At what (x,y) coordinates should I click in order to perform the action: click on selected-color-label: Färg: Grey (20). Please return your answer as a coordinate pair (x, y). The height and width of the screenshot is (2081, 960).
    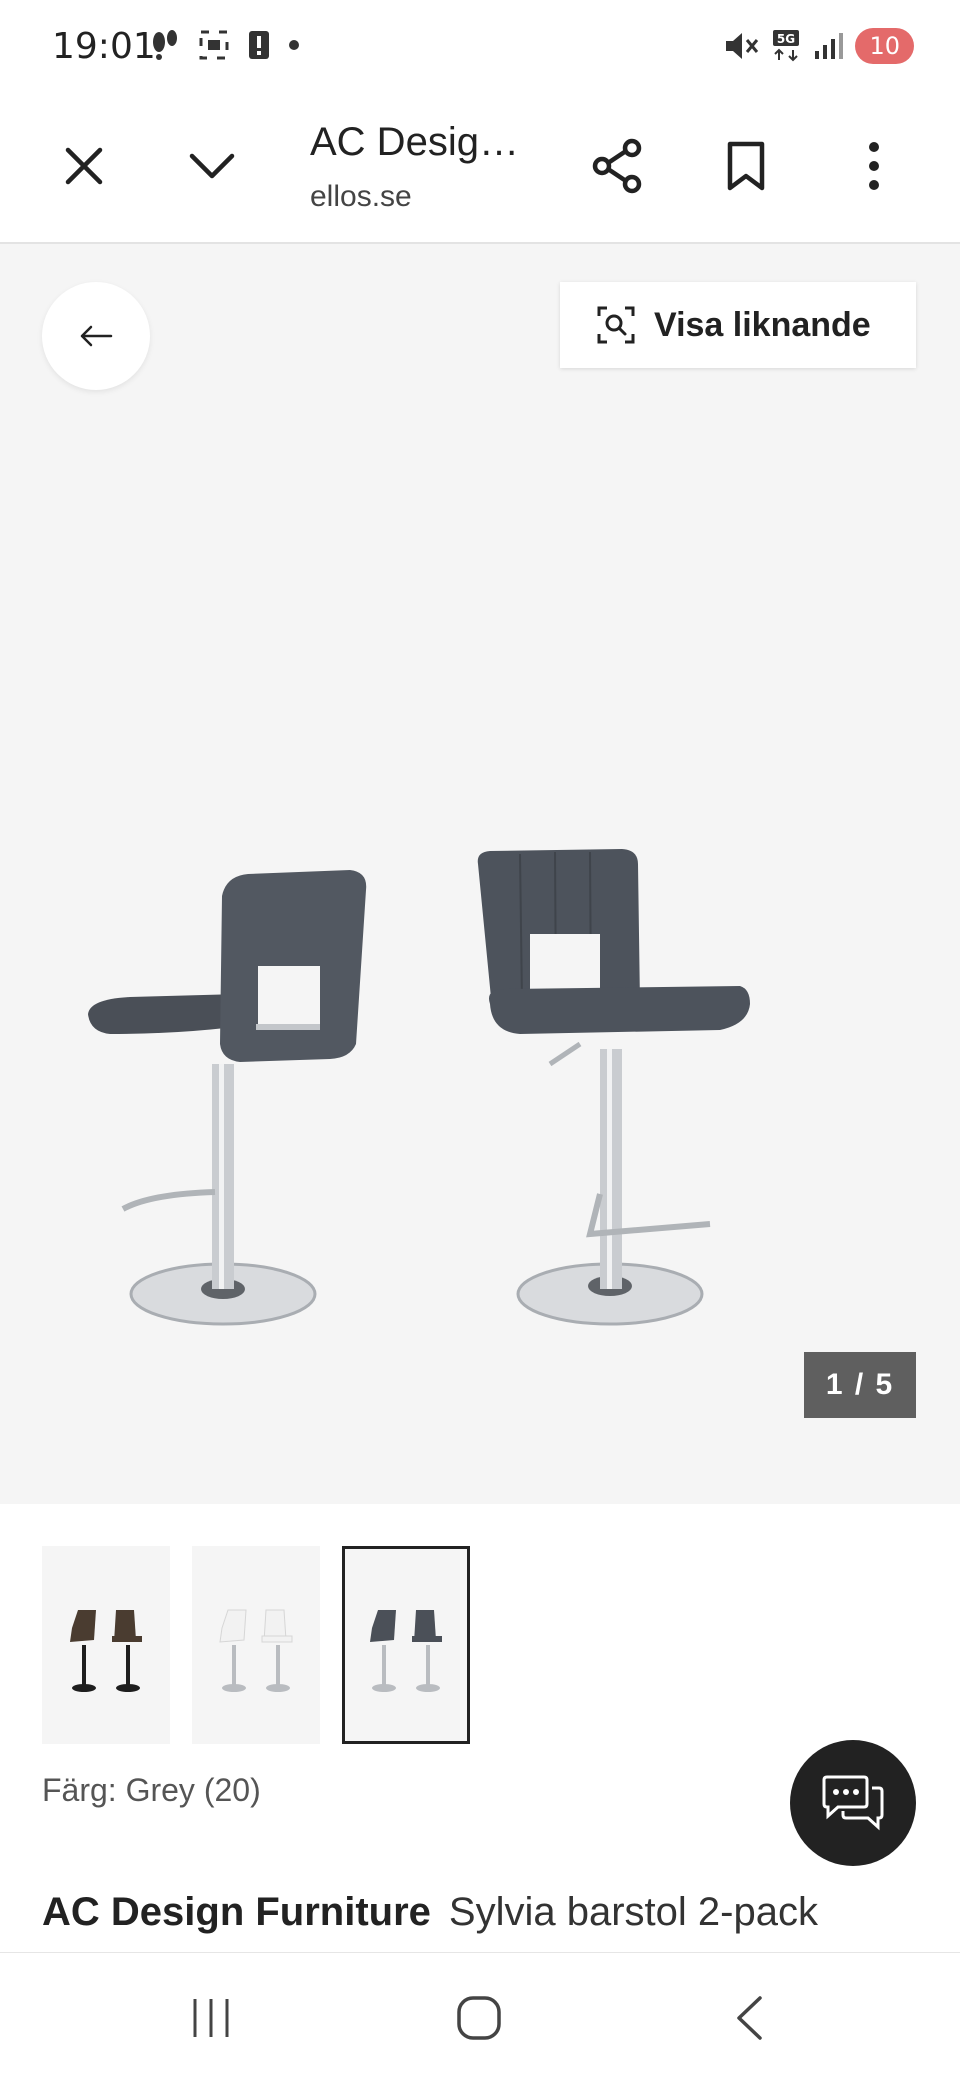
    Looking at the image, I should click on (151, 1790).